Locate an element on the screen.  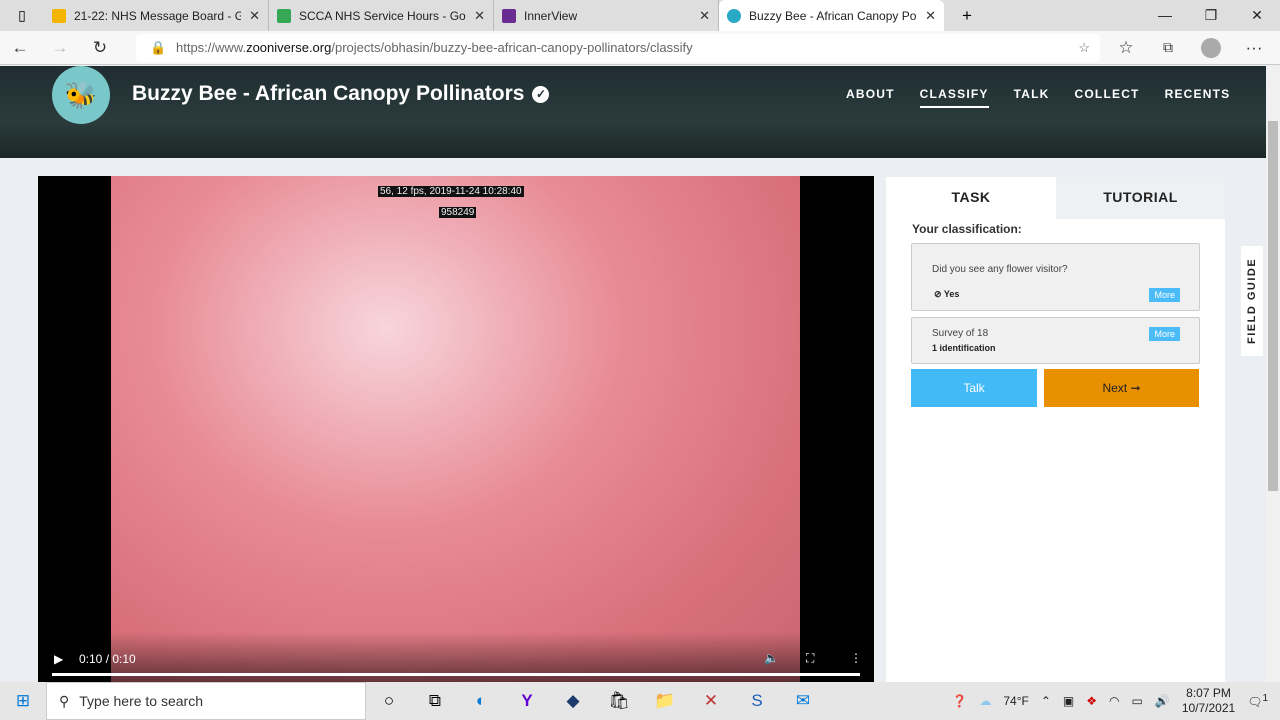
close-window-button: ✕ is located at coordinates (1257, 15).